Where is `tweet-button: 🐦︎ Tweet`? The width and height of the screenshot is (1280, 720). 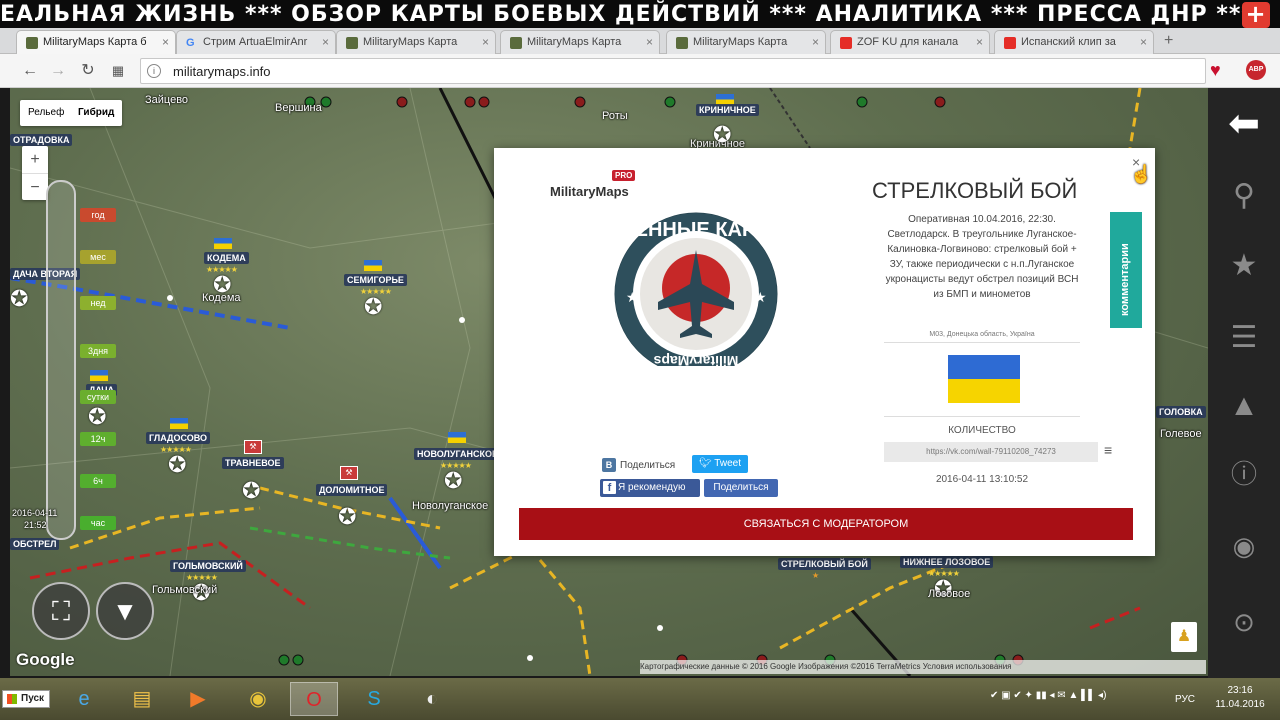
tweet-button: 🐦︎ Tweet is located at coordinates (720, 464).